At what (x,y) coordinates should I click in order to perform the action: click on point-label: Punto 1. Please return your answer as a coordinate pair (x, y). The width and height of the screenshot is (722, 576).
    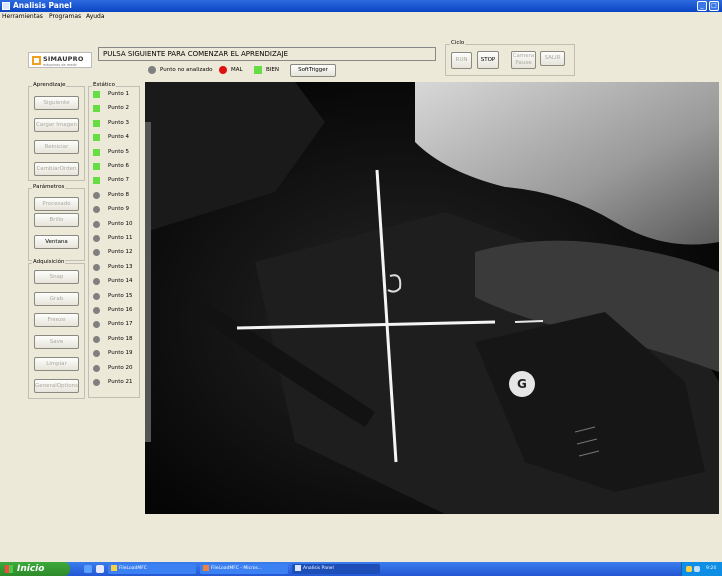
    Looking at the image, I should click on (118, 94).